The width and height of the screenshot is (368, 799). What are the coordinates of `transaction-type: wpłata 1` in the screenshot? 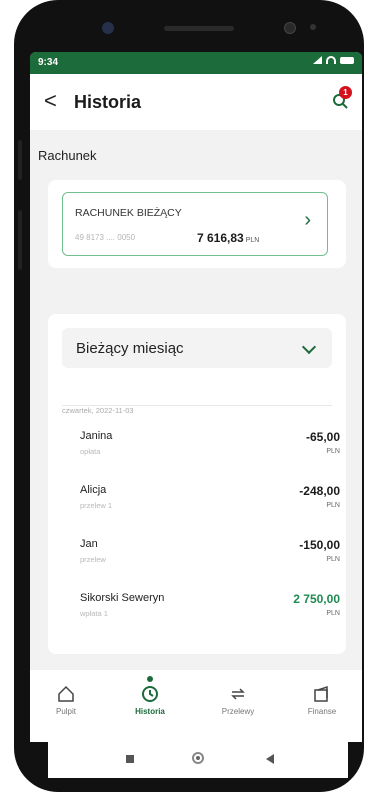 It's located at (94, 613).